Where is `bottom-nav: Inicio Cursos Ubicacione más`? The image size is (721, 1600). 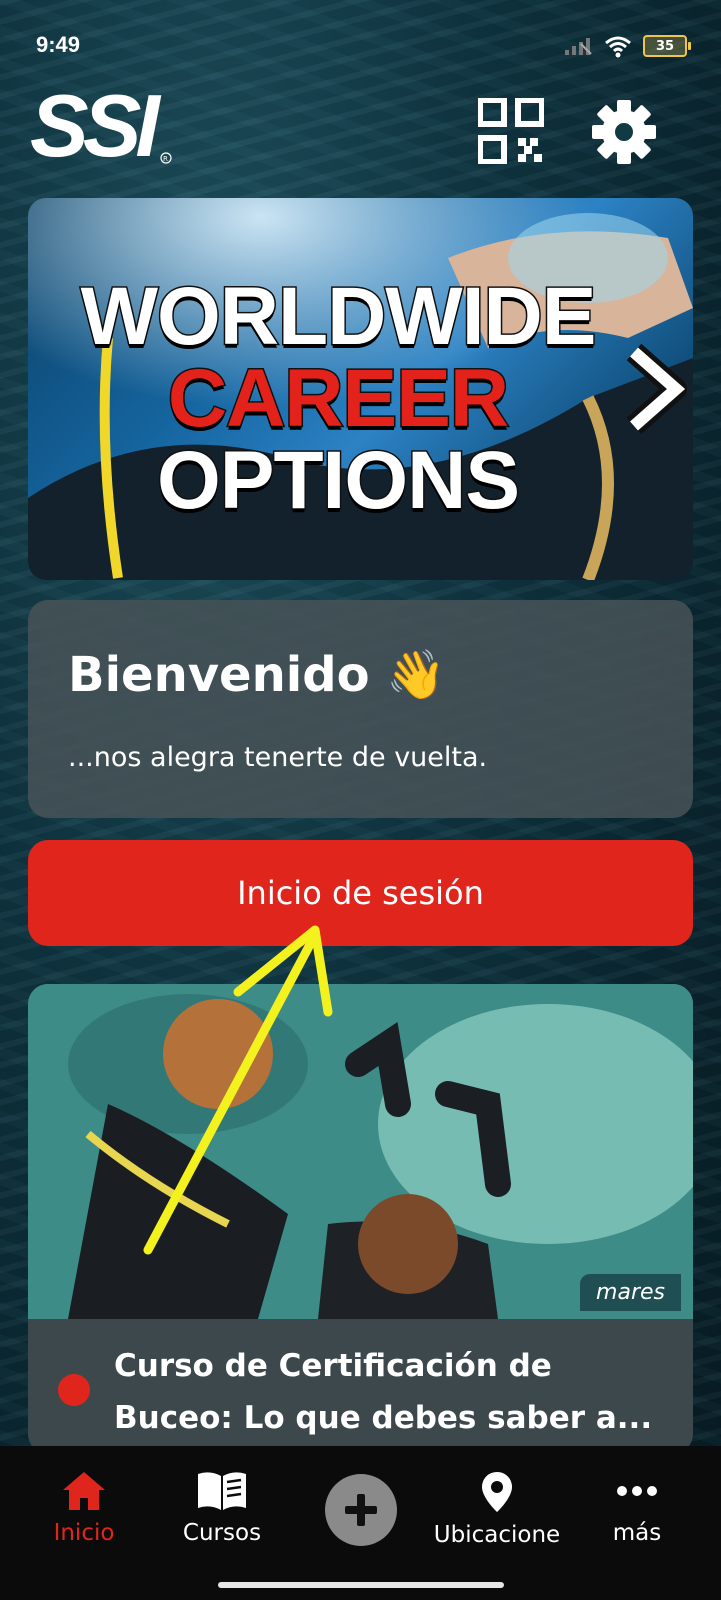 bottom-nav: Inicio Cursos Ubicacione más is located at coordinates (360, 1523).